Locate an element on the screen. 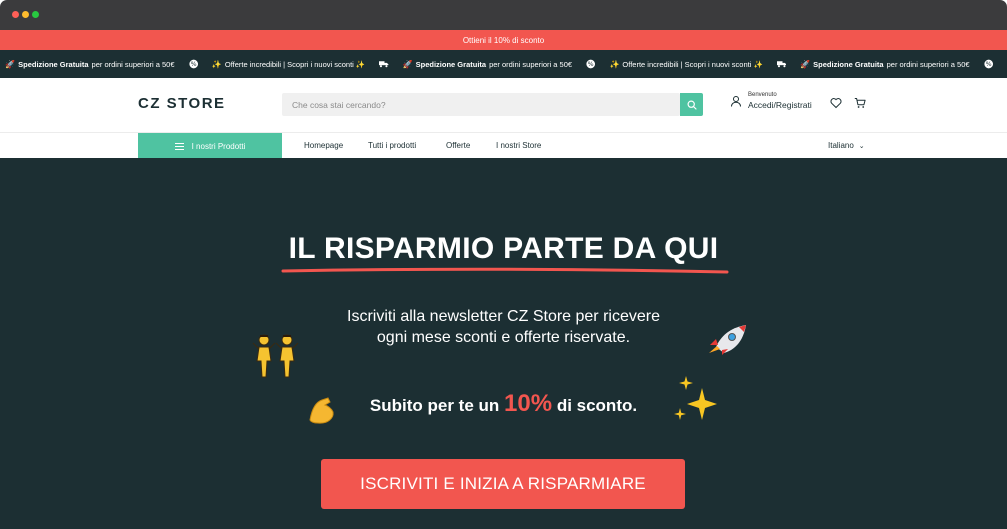 Image resolution: width=1007 pixels, height=529 pixels. user-icon is located at coordinates (736, 101).